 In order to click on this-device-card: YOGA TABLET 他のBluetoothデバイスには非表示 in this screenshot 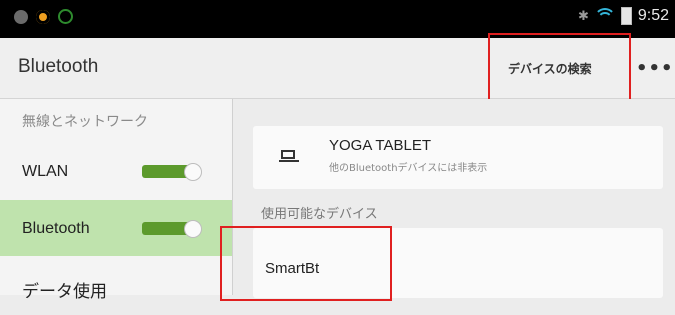, I will do `click(458, 157)`.